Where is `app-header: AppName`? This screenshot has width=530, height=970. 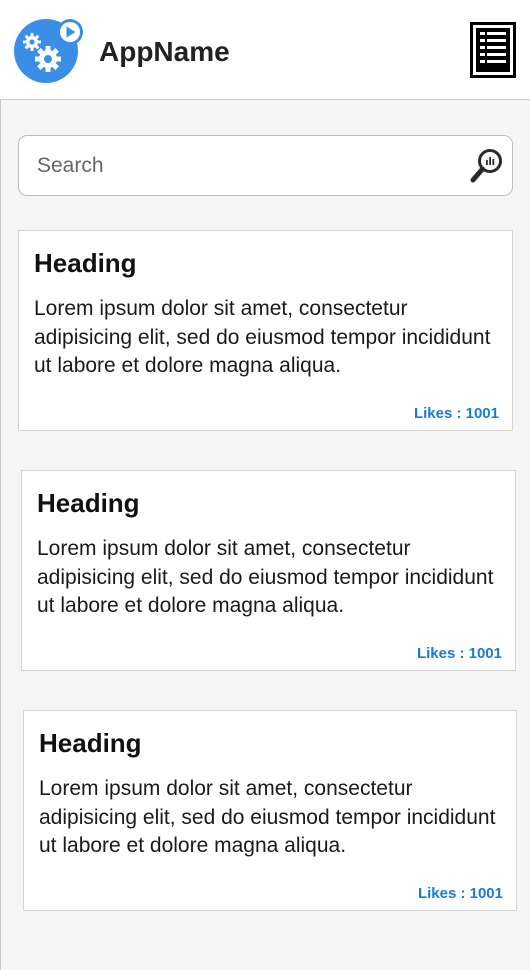 app-header: AppName is located at coordinates (265, 50).